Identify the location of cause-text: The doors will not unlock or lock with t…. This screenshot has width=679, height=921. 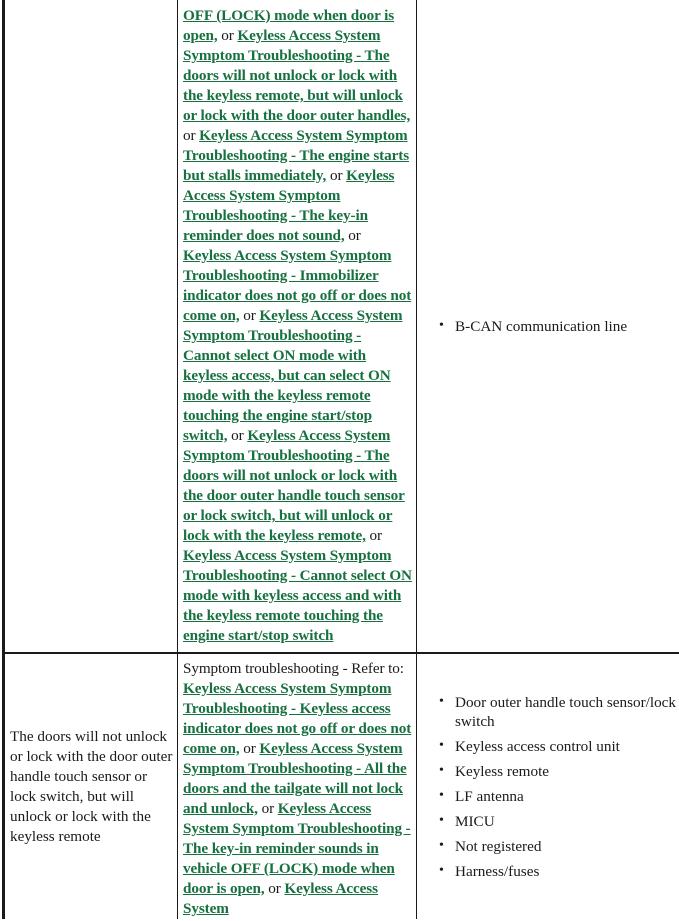
(91, 786).